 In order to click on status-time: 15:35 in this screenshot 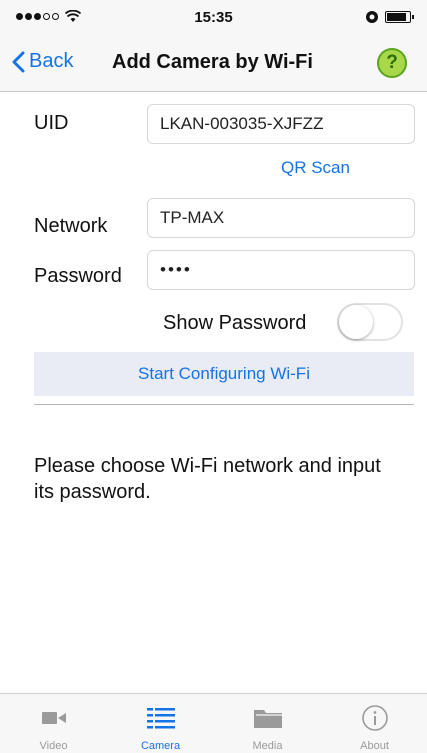, I will do `click(213, 17)`.